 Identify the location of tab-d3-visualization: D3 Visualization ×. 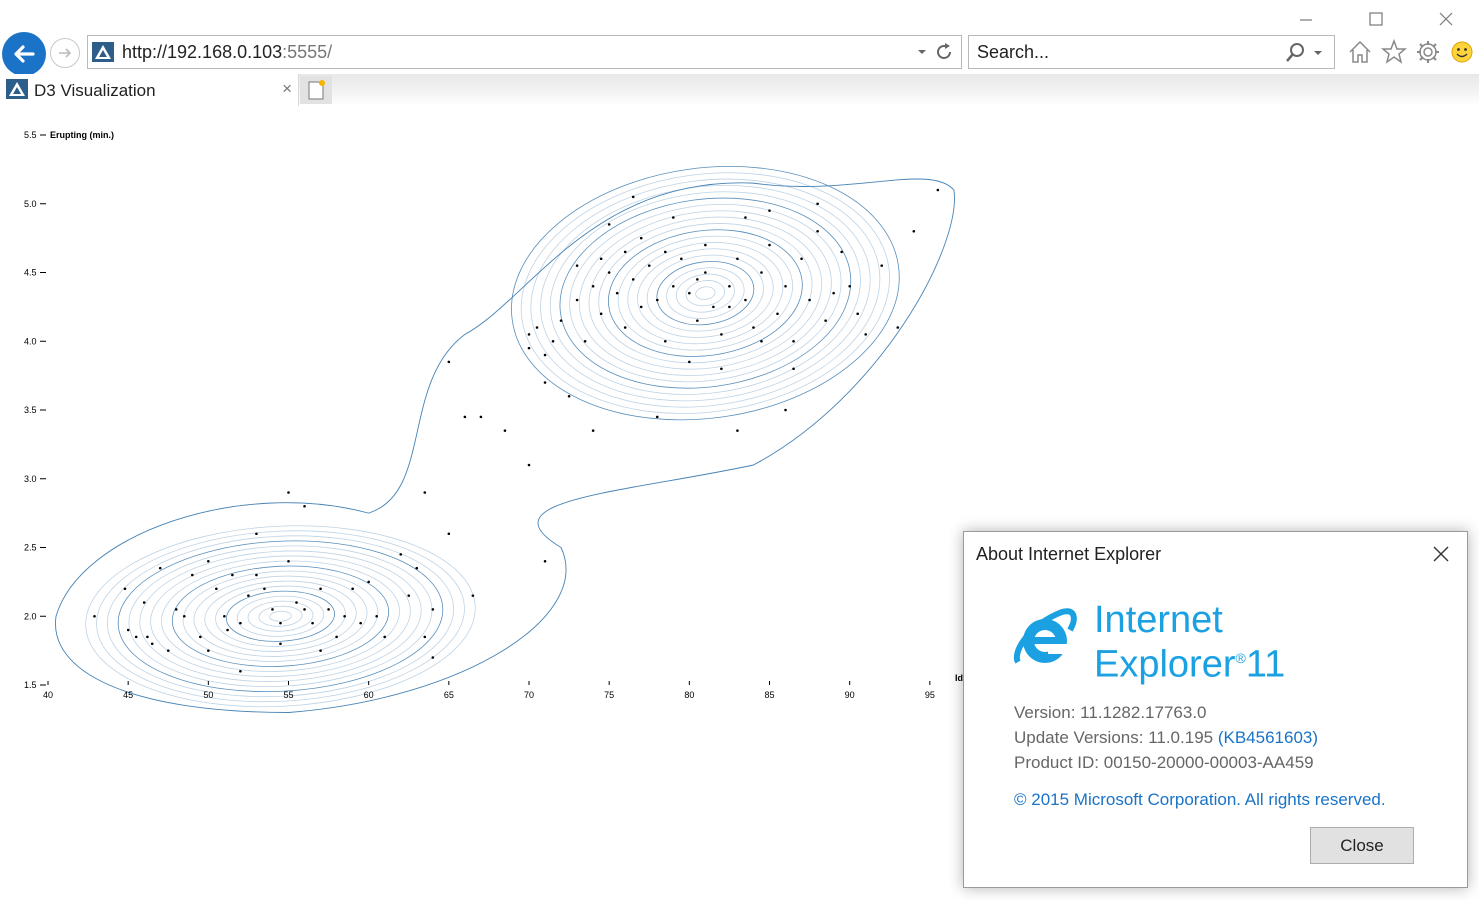
(149, 90).